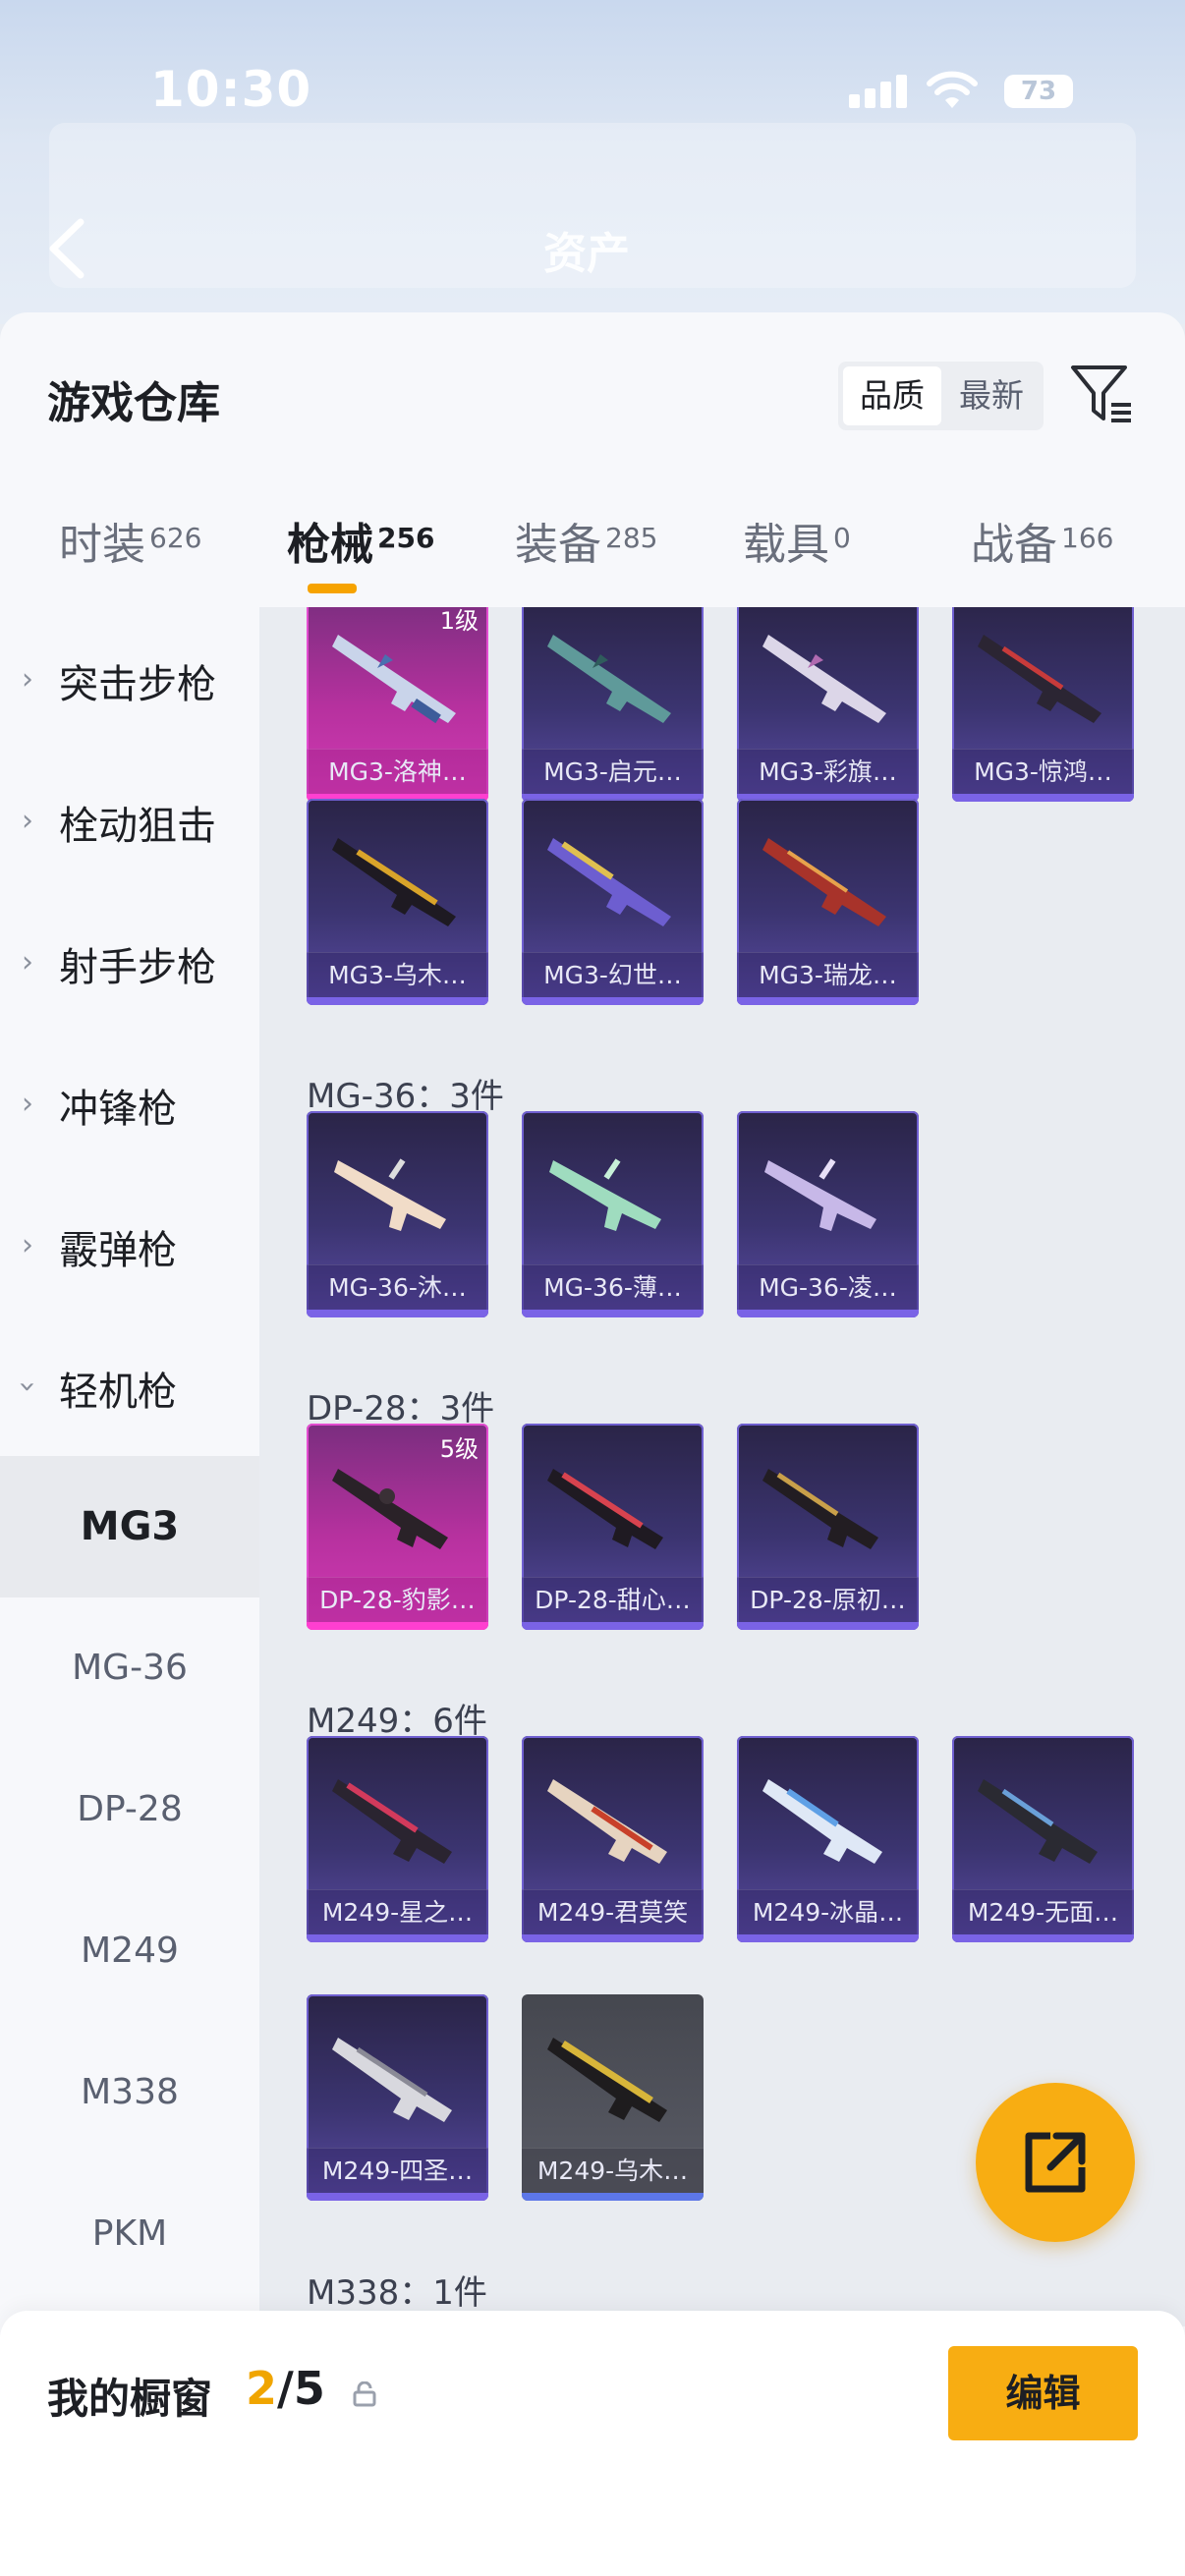 This screenshot has width=1185, height=2576. What do you see at coordinates (130, 1385) in the screenshot?
I see `sidebar-item-lmg: › 轻机枪` at bounding box center [130, 1385].